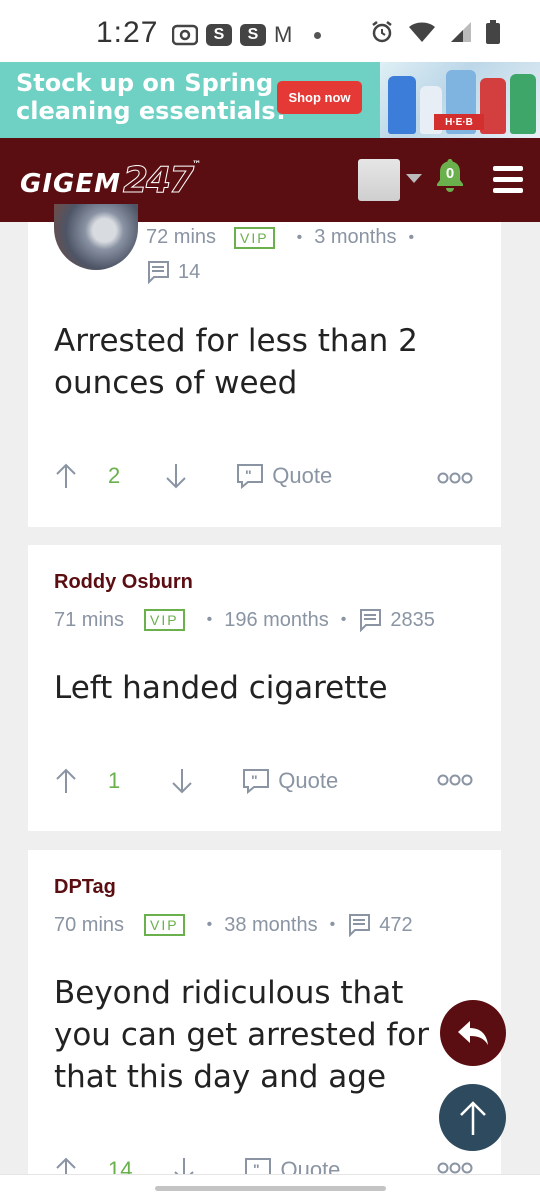 The image size is (540, 1200). What do you see at coordinates (460, 100) in the screenshot?
I see `ad-product-image: H·E·B` at bounding box center [460, 100].